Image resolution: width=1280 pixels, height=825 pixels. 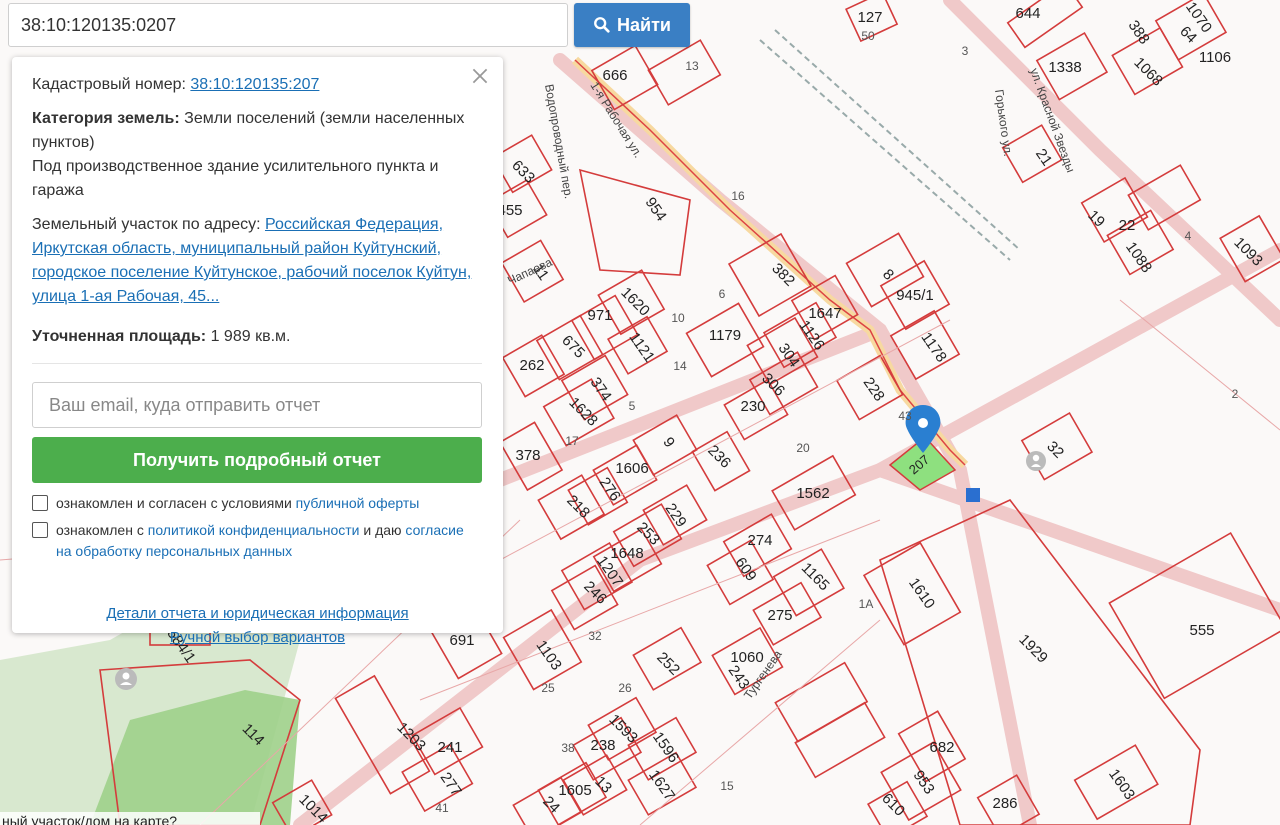 What do you see at coordinates (803, 448) in the screenshot?
I see `parcel-label: 20` at bounding box center [803, 448].